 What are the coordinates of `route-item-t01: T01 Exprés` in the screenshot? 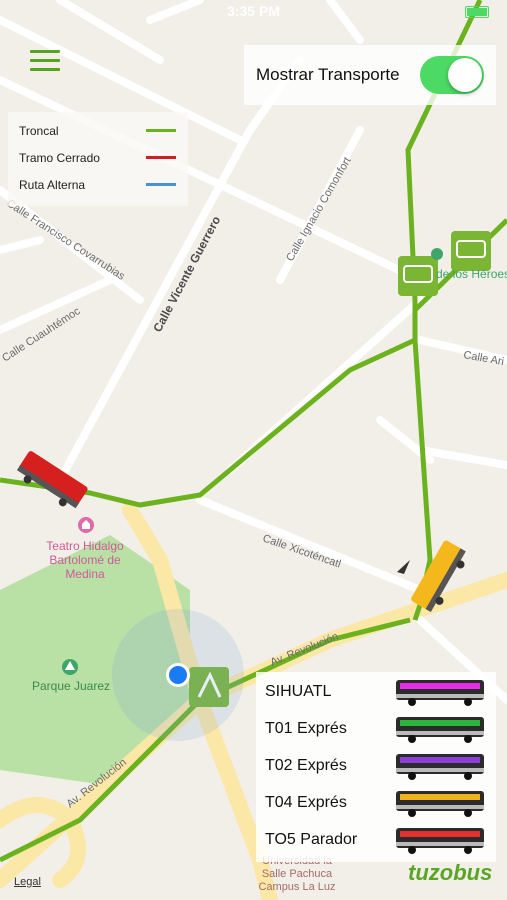 It's located at (376, 729).